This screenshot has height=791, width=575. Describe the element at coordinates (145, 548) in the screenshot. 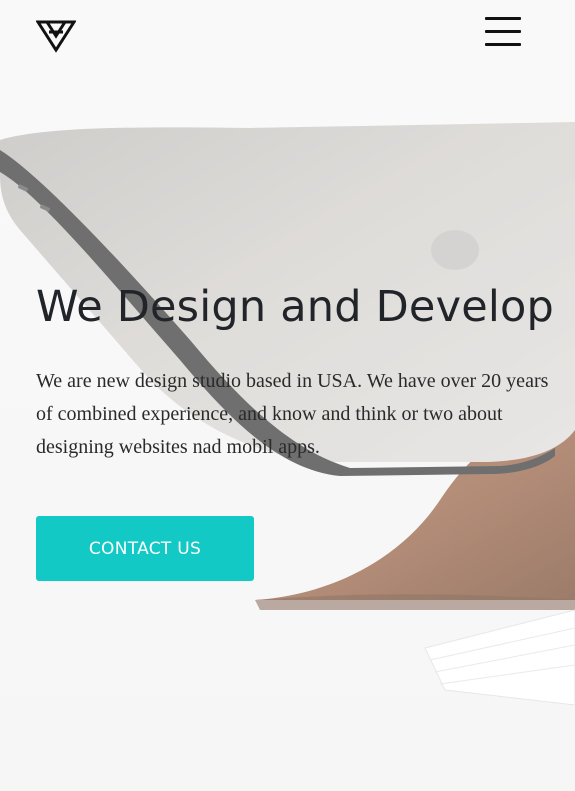

I see `contact-us-button: CONTACT US` at that location.